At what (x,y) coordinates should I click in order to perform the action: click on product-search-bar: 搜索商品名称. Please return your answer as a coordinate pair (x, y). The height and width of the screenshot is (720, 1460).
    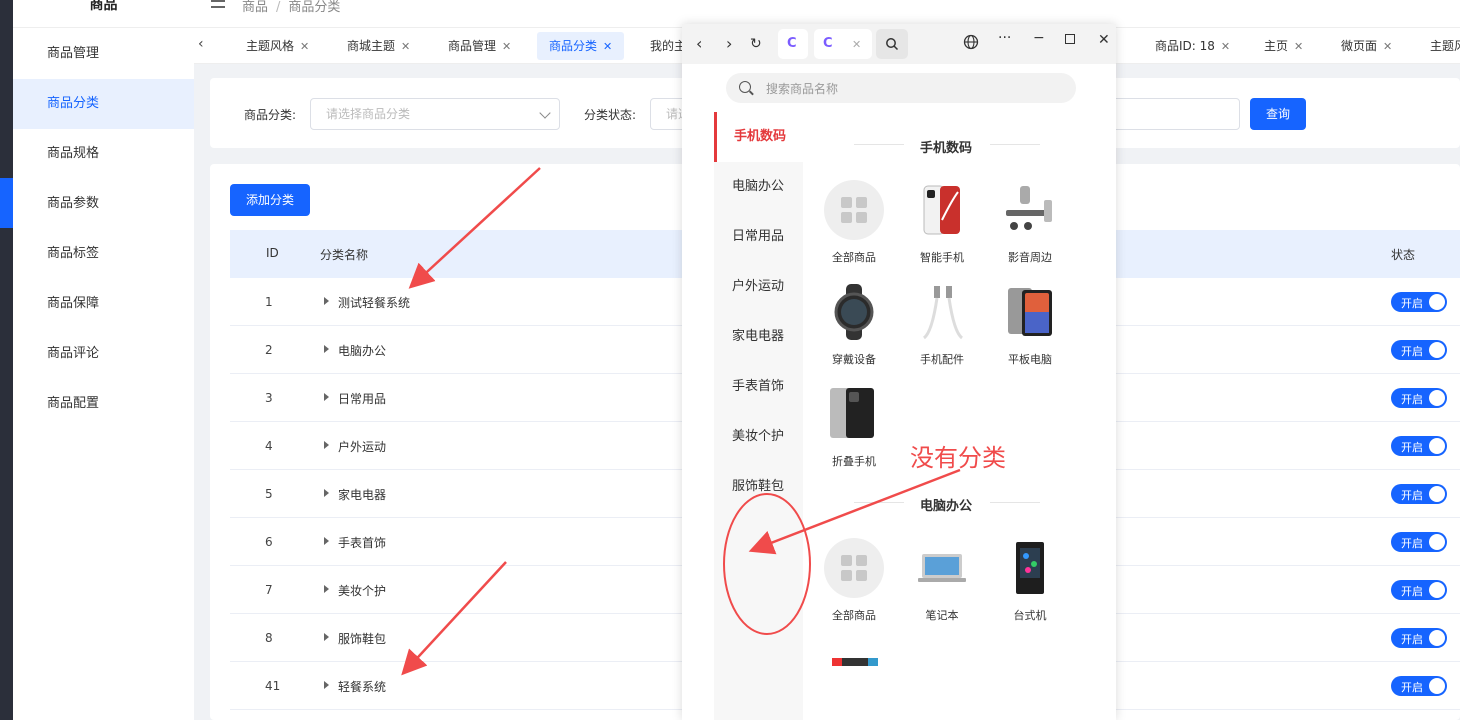
    Looking at the image, I should click on (901, 88).